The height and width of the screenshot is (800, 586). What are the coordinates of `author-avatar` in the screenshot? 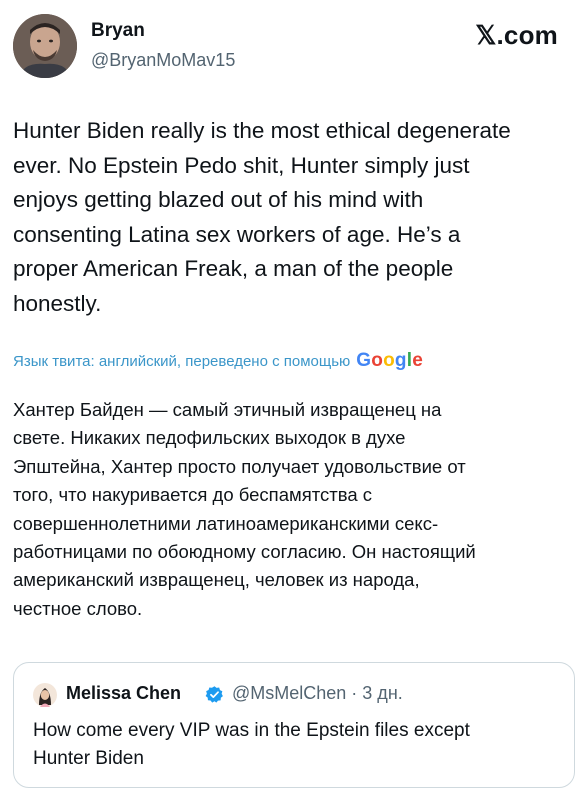 It's located at (45, 46).